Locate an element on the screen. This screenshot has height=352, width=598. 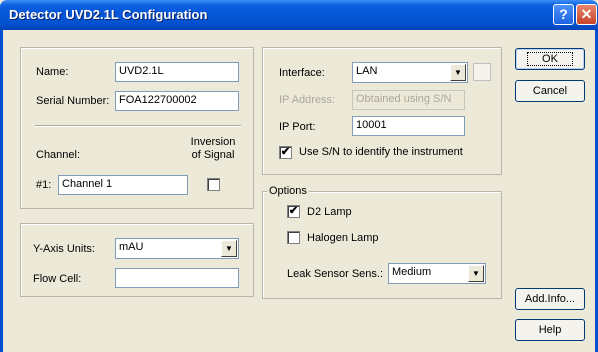
yaxis-units-value: mAU is located at coordinates (131, 247).